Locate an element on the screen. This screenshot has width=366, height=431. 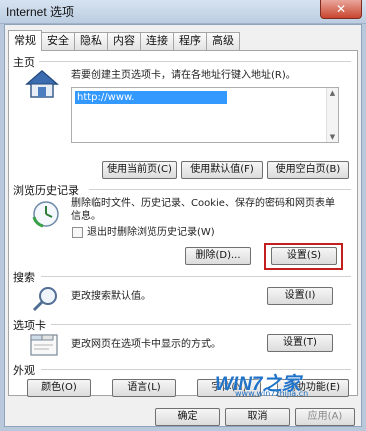
home-instruction: 若要创建主页选项卡，请在各地址行键入地址(R)。 is located at coordinates (183, 75).